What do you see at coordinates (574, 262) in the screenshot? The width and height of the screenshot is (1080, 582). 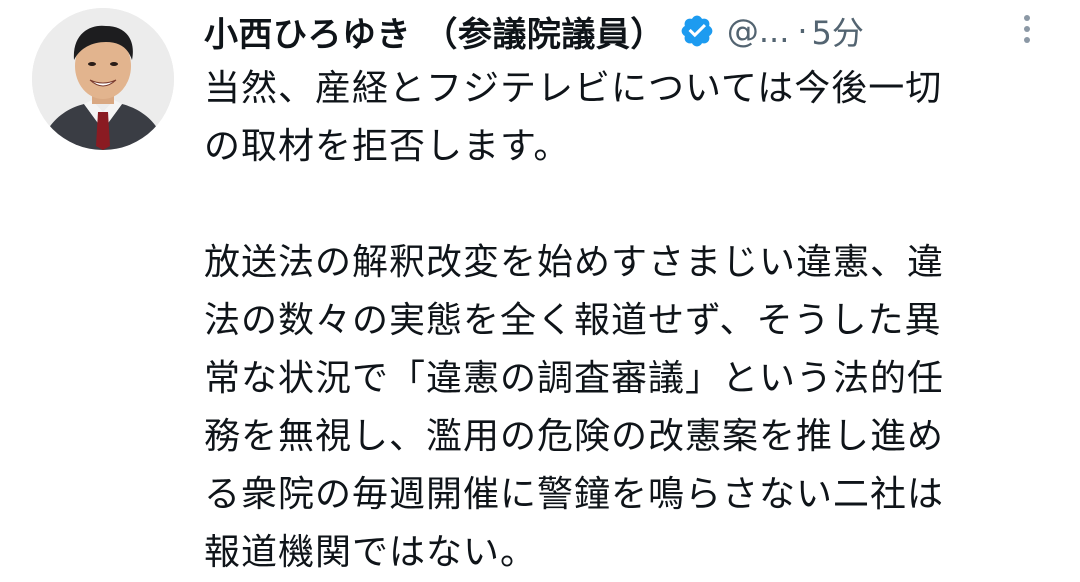 I see `tweet-line: 放送法の解釈改変を始めすさまじい違憲、違` at bounding box center [574, 262].